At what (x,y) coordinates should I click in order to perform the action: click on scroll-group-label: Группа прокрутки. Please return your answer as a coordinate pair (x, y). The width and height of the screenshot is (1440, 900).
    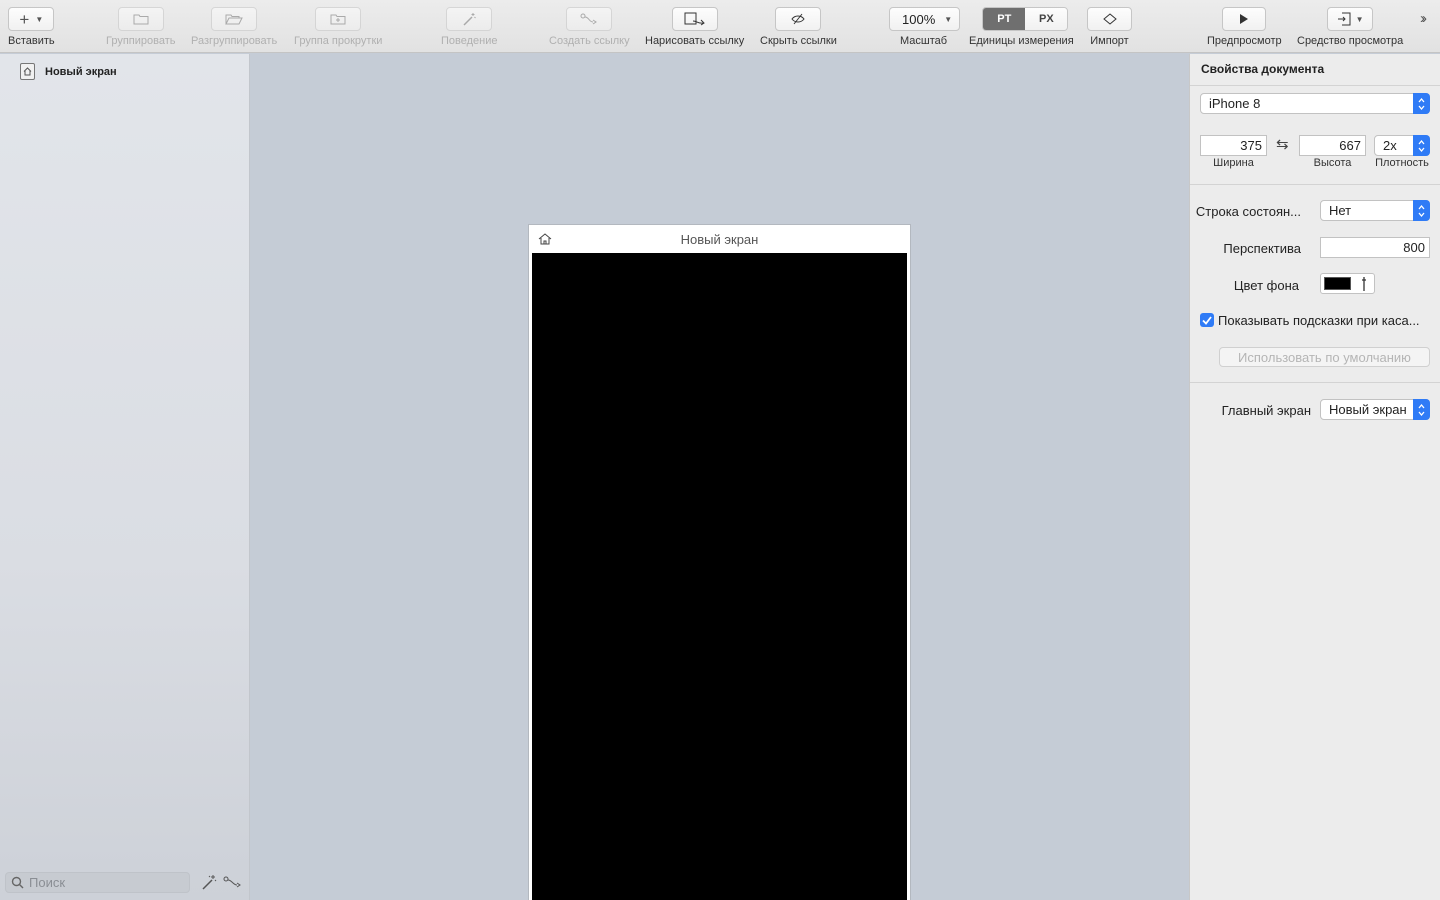
    Looking at the image, I should click on (338, 41).